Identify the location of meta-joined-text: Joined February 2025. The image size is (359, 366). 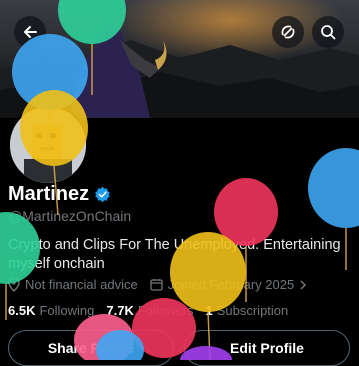
(231, 284).